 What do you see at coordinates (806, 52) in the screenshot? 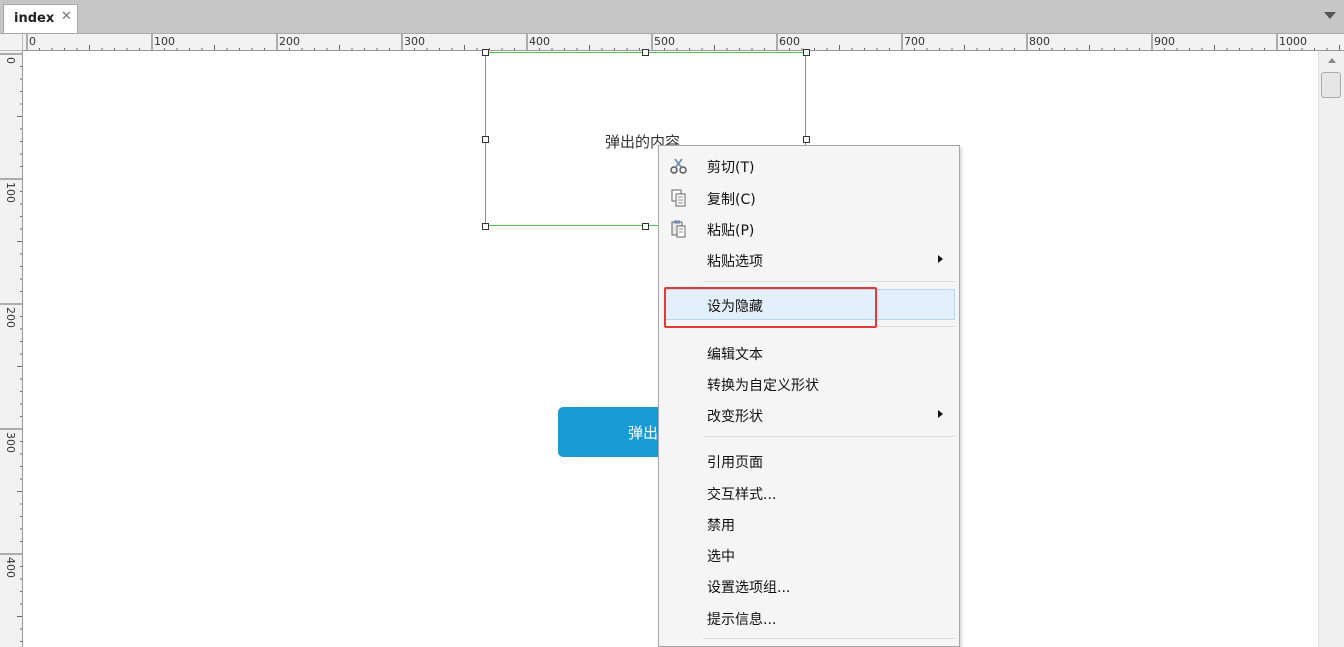
I see `resize-handle-top-right` at bounding box center [806, 52].